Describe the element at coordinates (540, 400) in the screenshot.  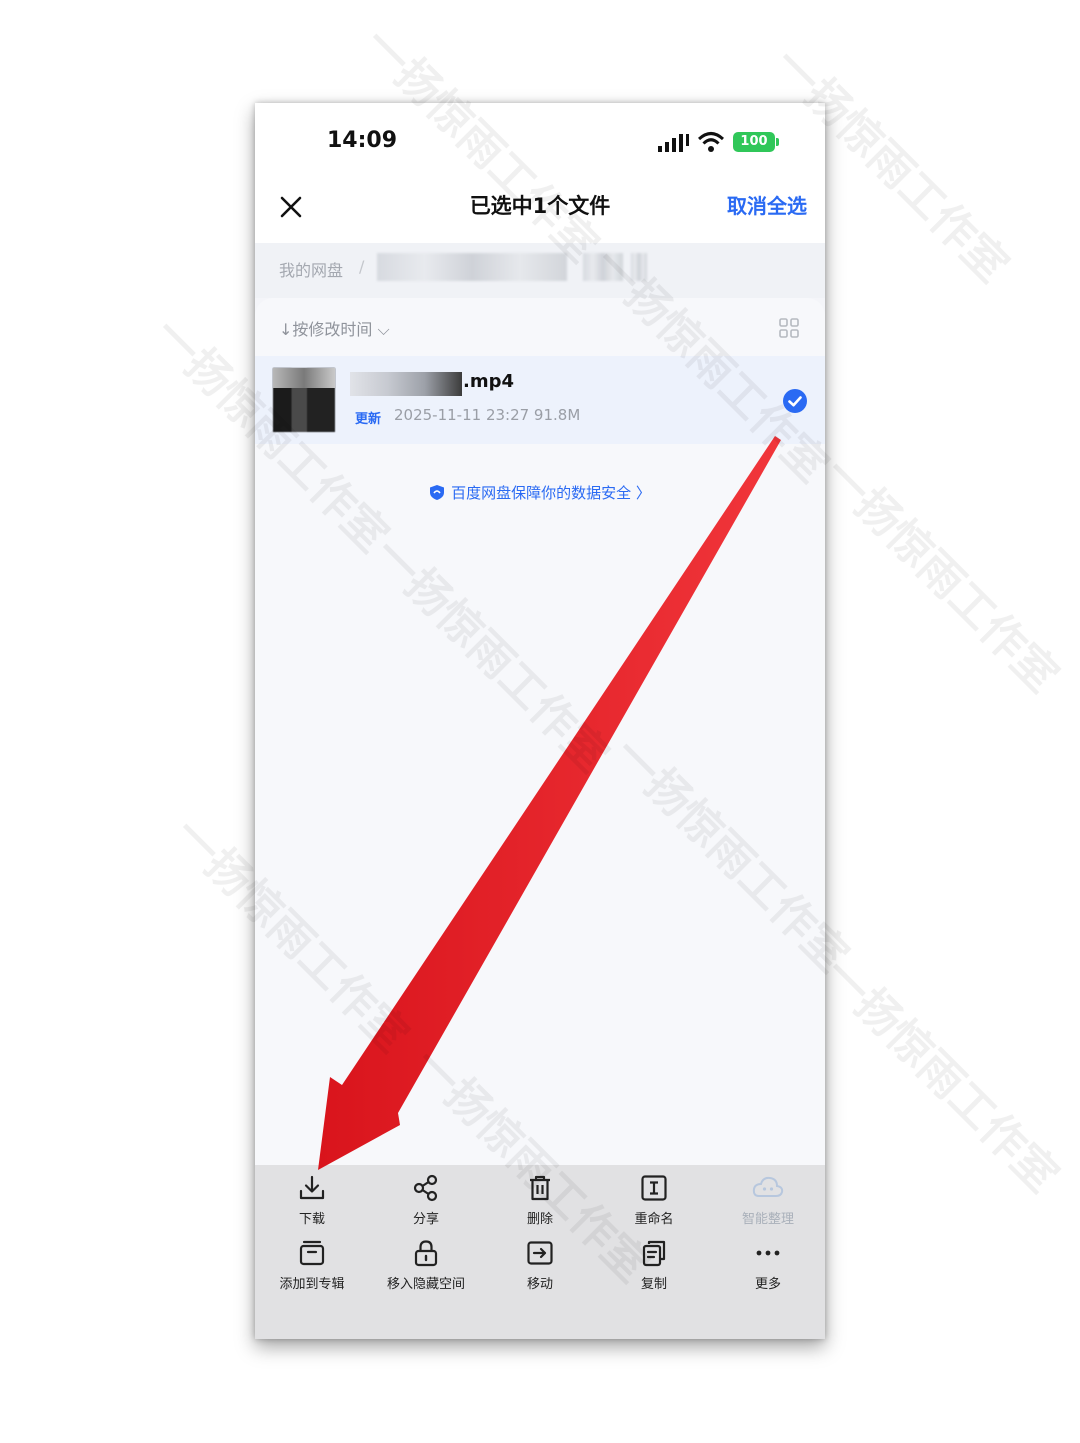
I see `file-row: .mp4 更新 2025-11-11 23:27 91.8M` at that location.